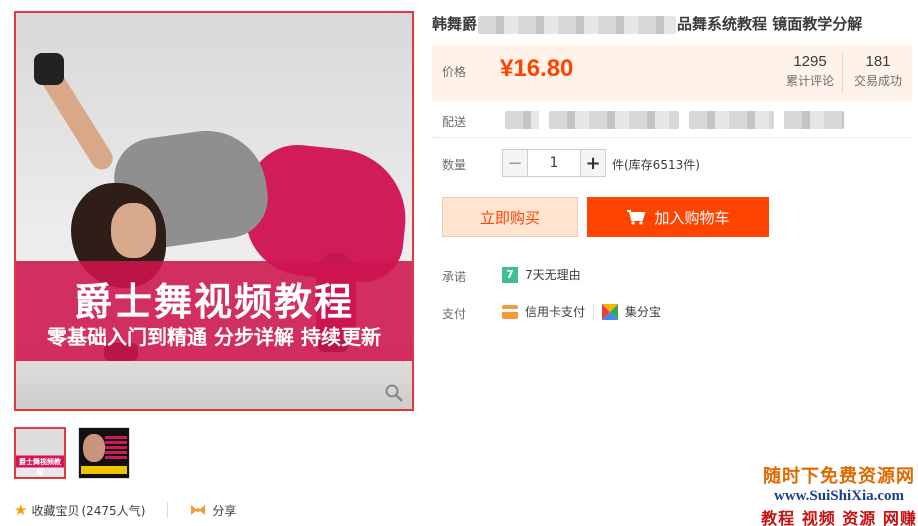 This screenshot has height=526, width=918. Describe the element at coordinates (40, 453) in the screenshot. I see `thumbnail-1: 爵士舞视频教程` at that location.